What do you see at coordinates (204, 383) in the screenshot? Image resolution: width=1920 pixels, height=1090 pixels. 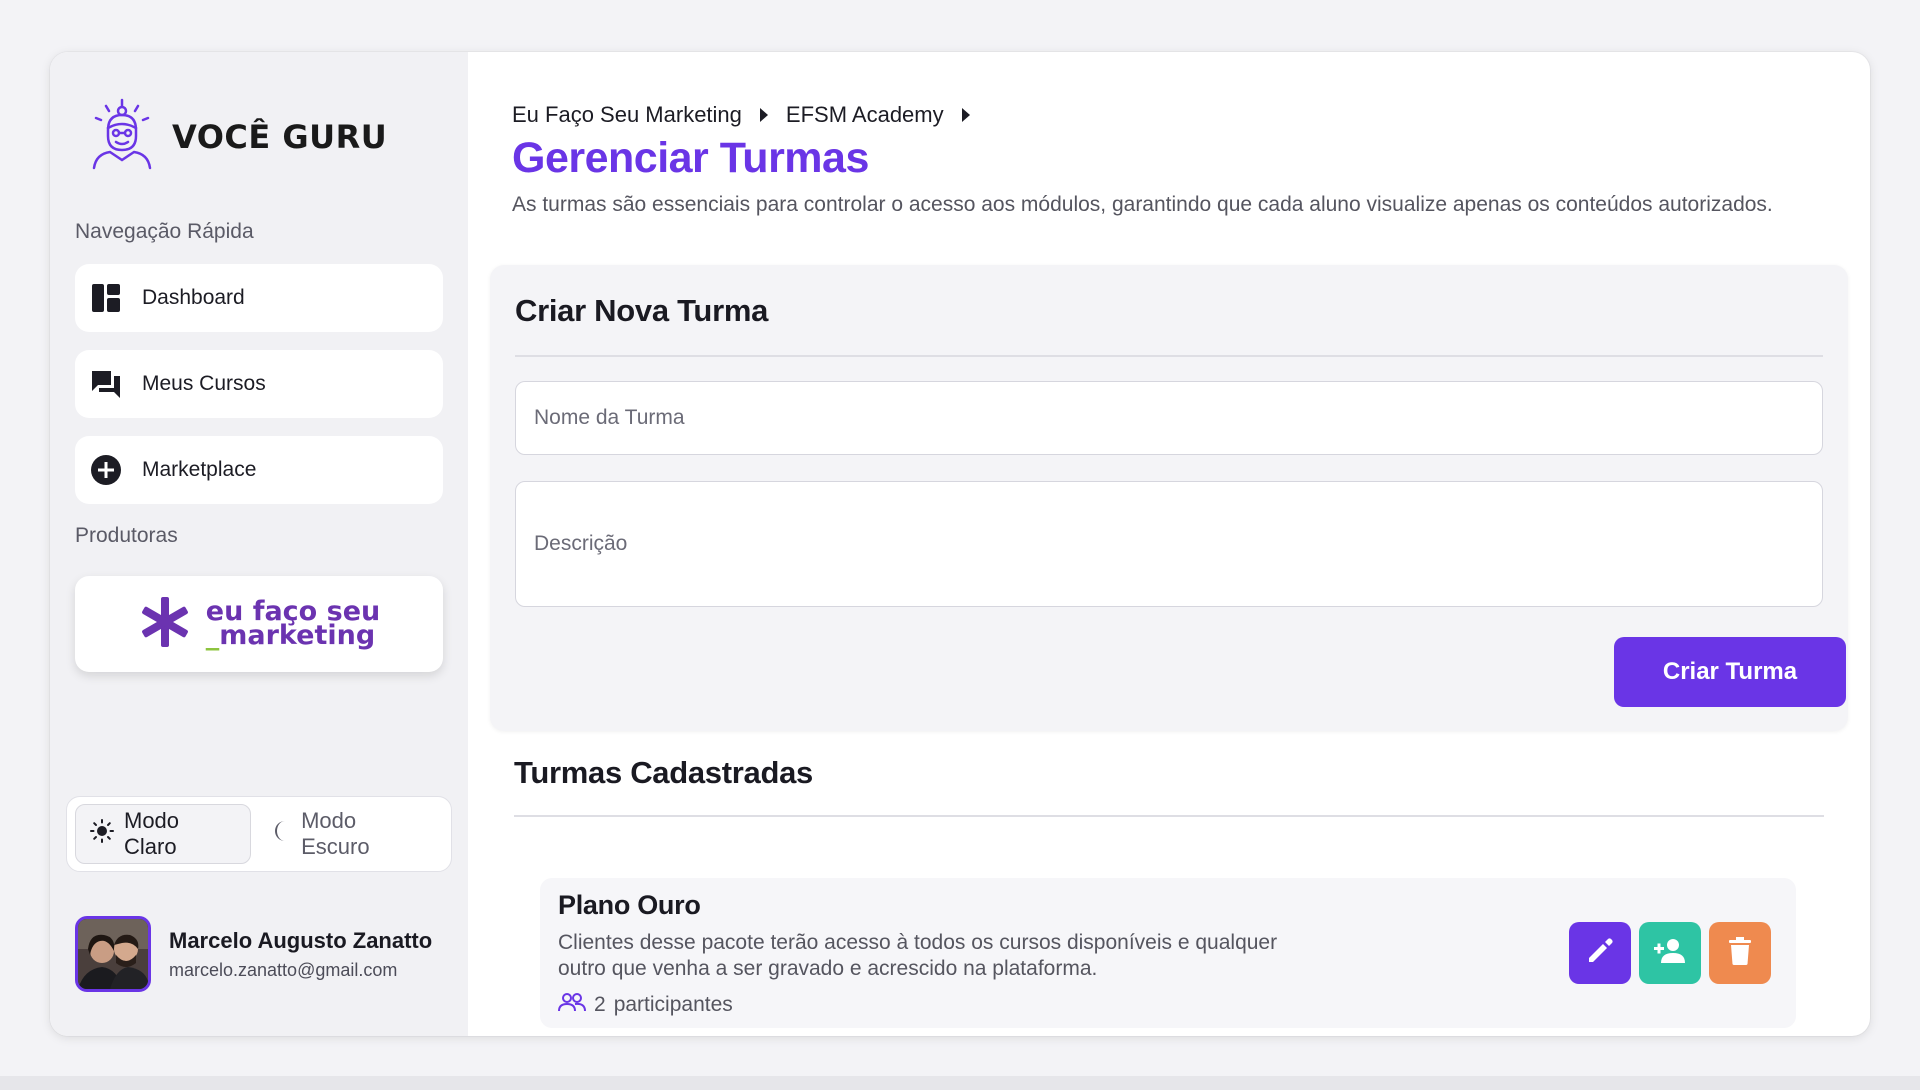 I see `sidebar-item-label: Meus Cursos` at bounding box center [204, 383].